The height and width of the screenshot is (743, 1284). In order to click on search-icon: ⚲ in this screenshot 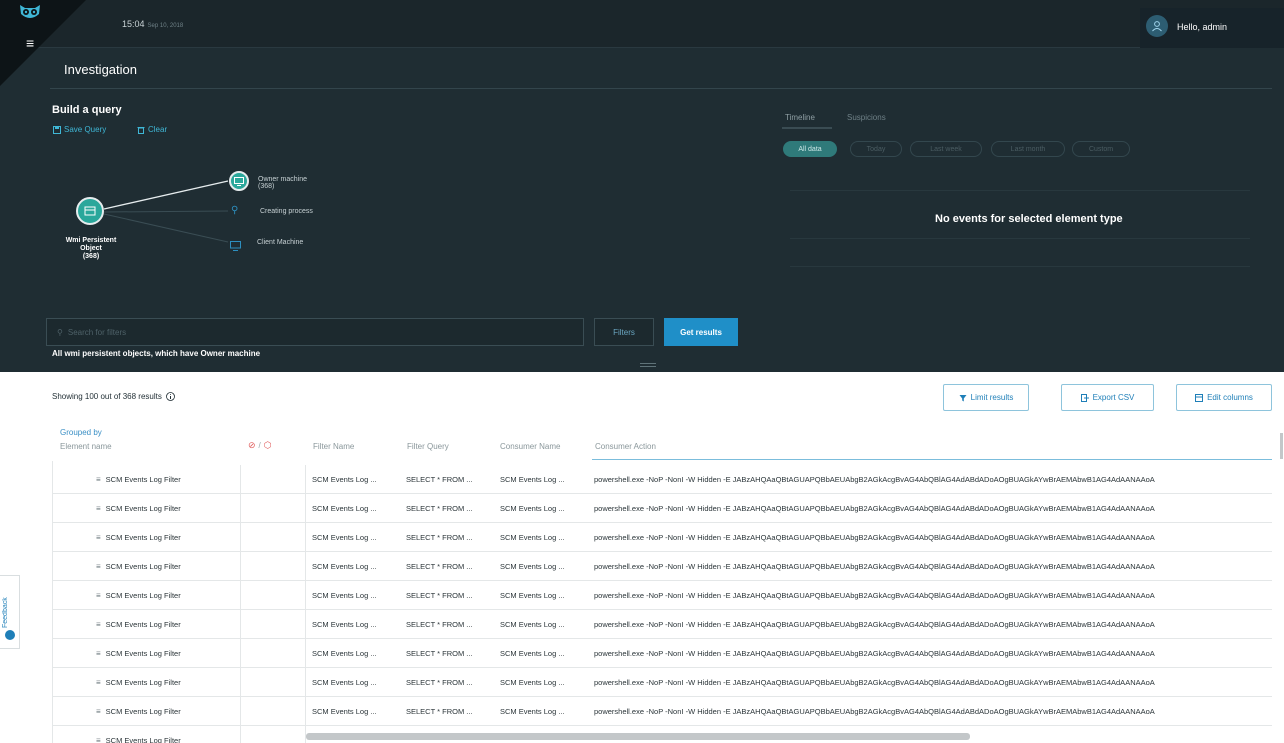, I will do `click(60, 332)`.